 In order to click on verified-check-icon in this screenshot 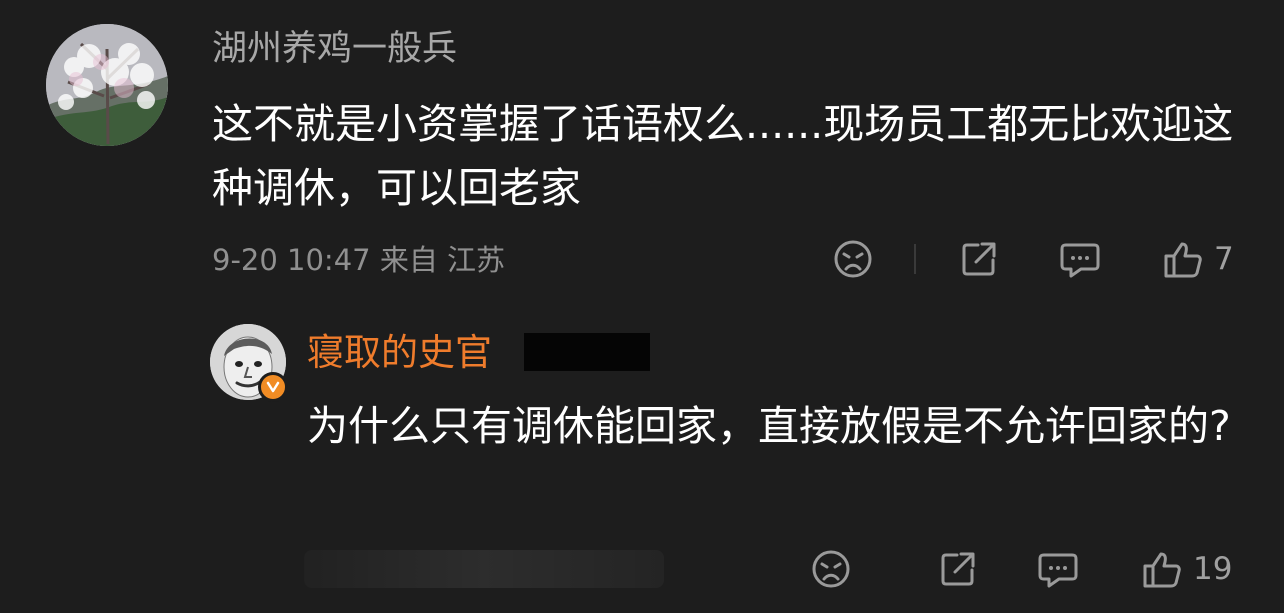, I will do `click(273, 387)`.